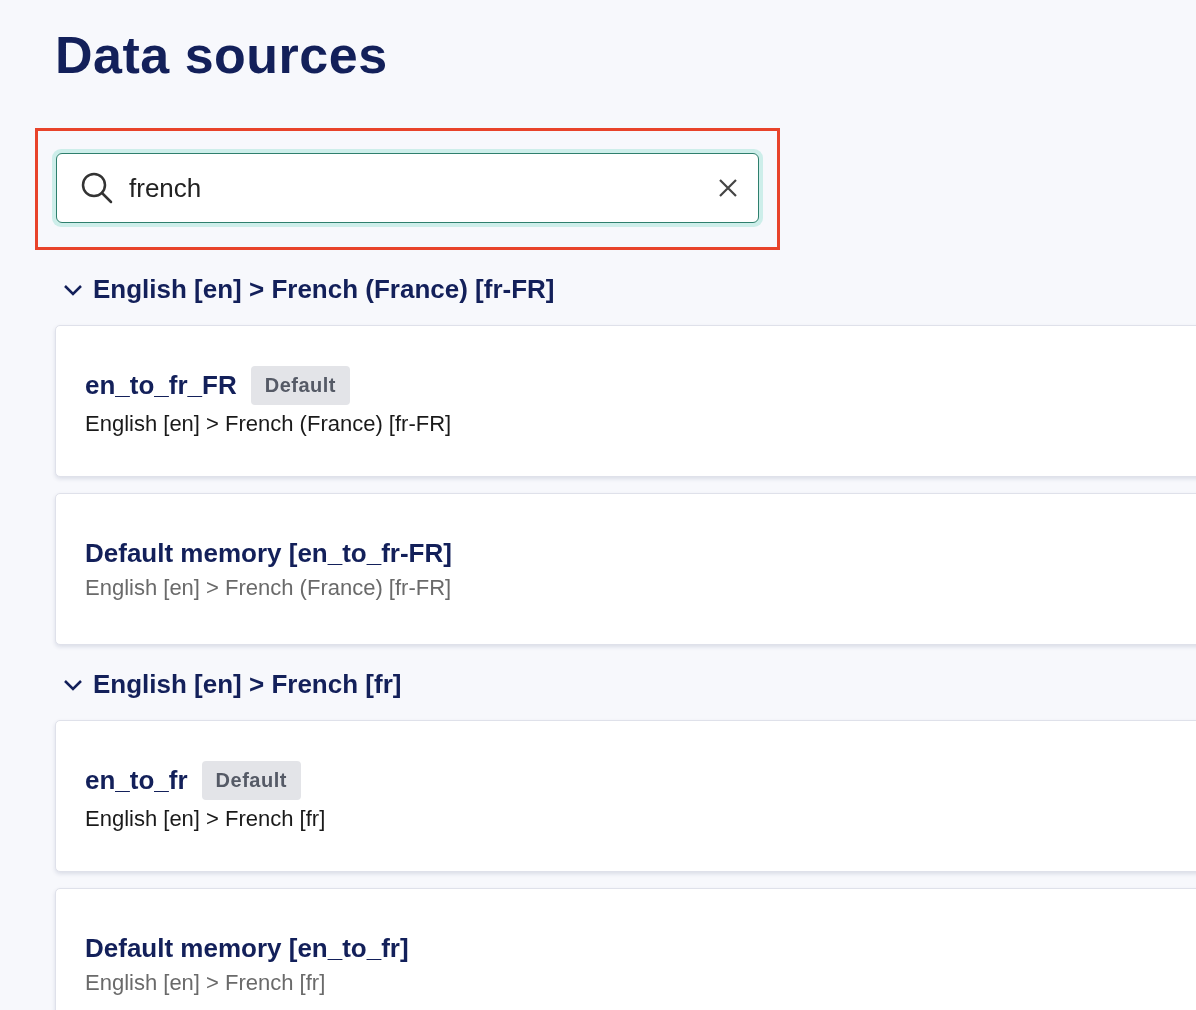  I want to click on source-name: Default memory [en_to_fr], so click(247, 948).